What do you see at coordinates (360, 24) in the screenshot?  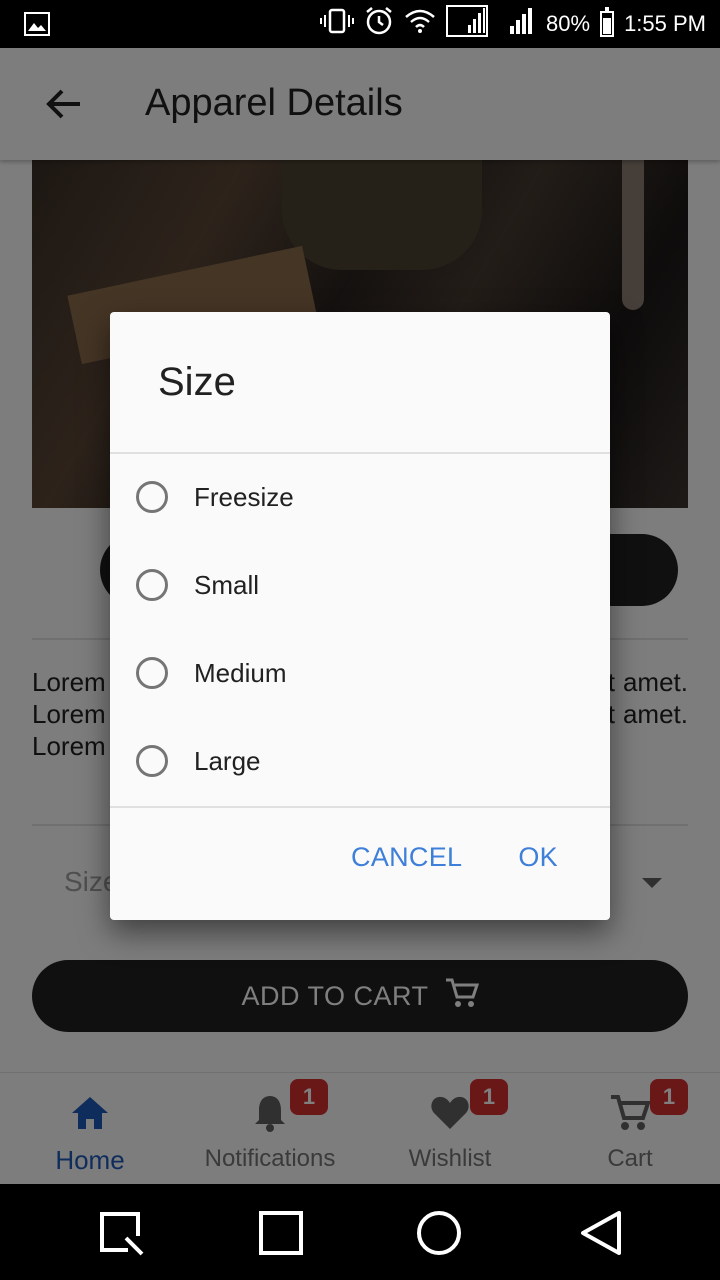 I see `status-bar: 80% 1:55 PM` at bounding box center [360, 24].